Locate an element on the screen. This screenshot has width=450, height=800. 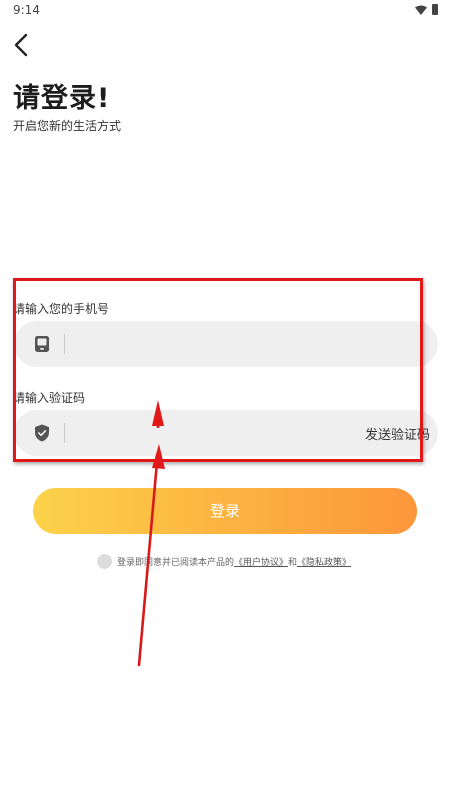
status-icons is located at coordinates (426, 9).